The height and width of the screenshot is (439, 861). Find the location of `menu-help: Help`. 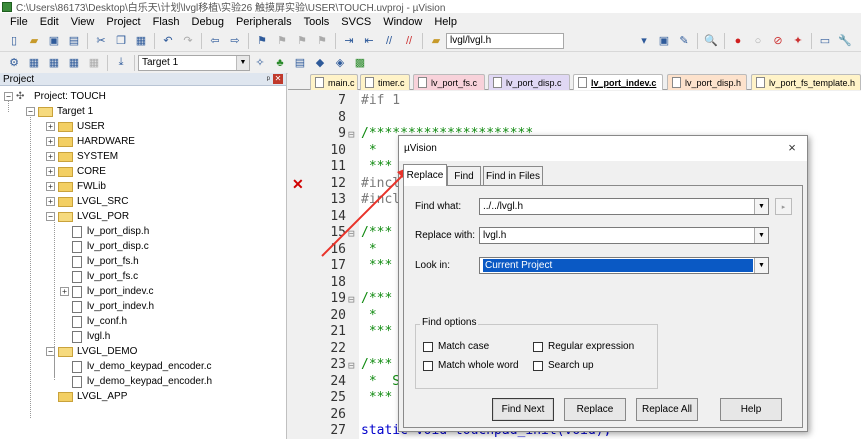

menu-help: Help is located at coordinates (445, 22).